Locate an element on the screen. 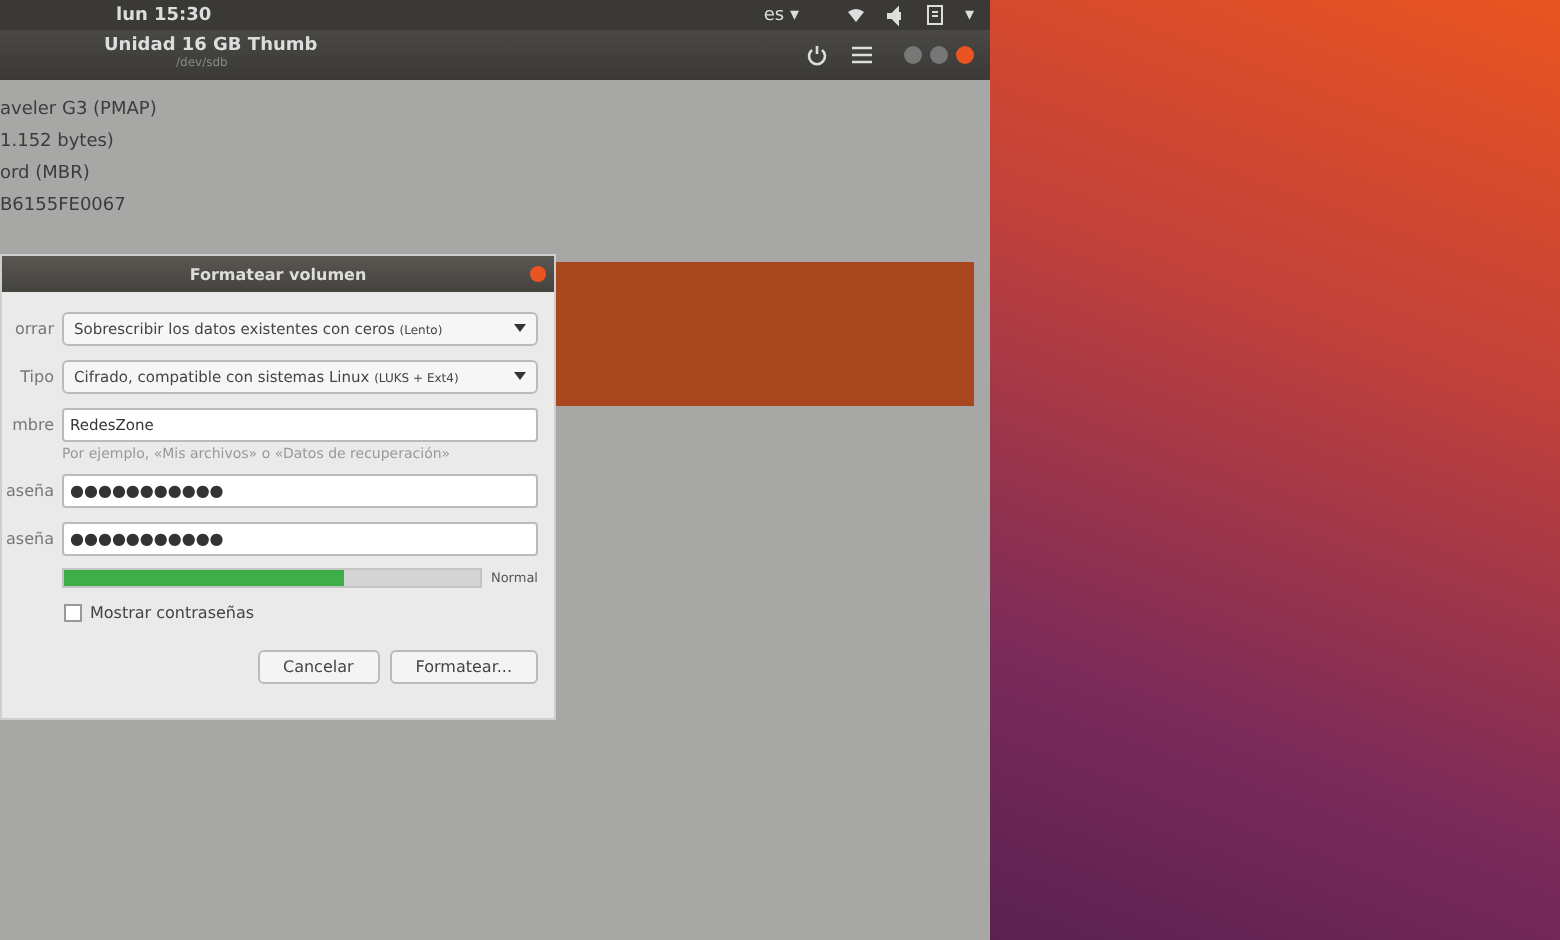 The width and height of the screenshot is (1560, 940). detail-text: 1.152 bytes) is located at coordinates (58, 142).